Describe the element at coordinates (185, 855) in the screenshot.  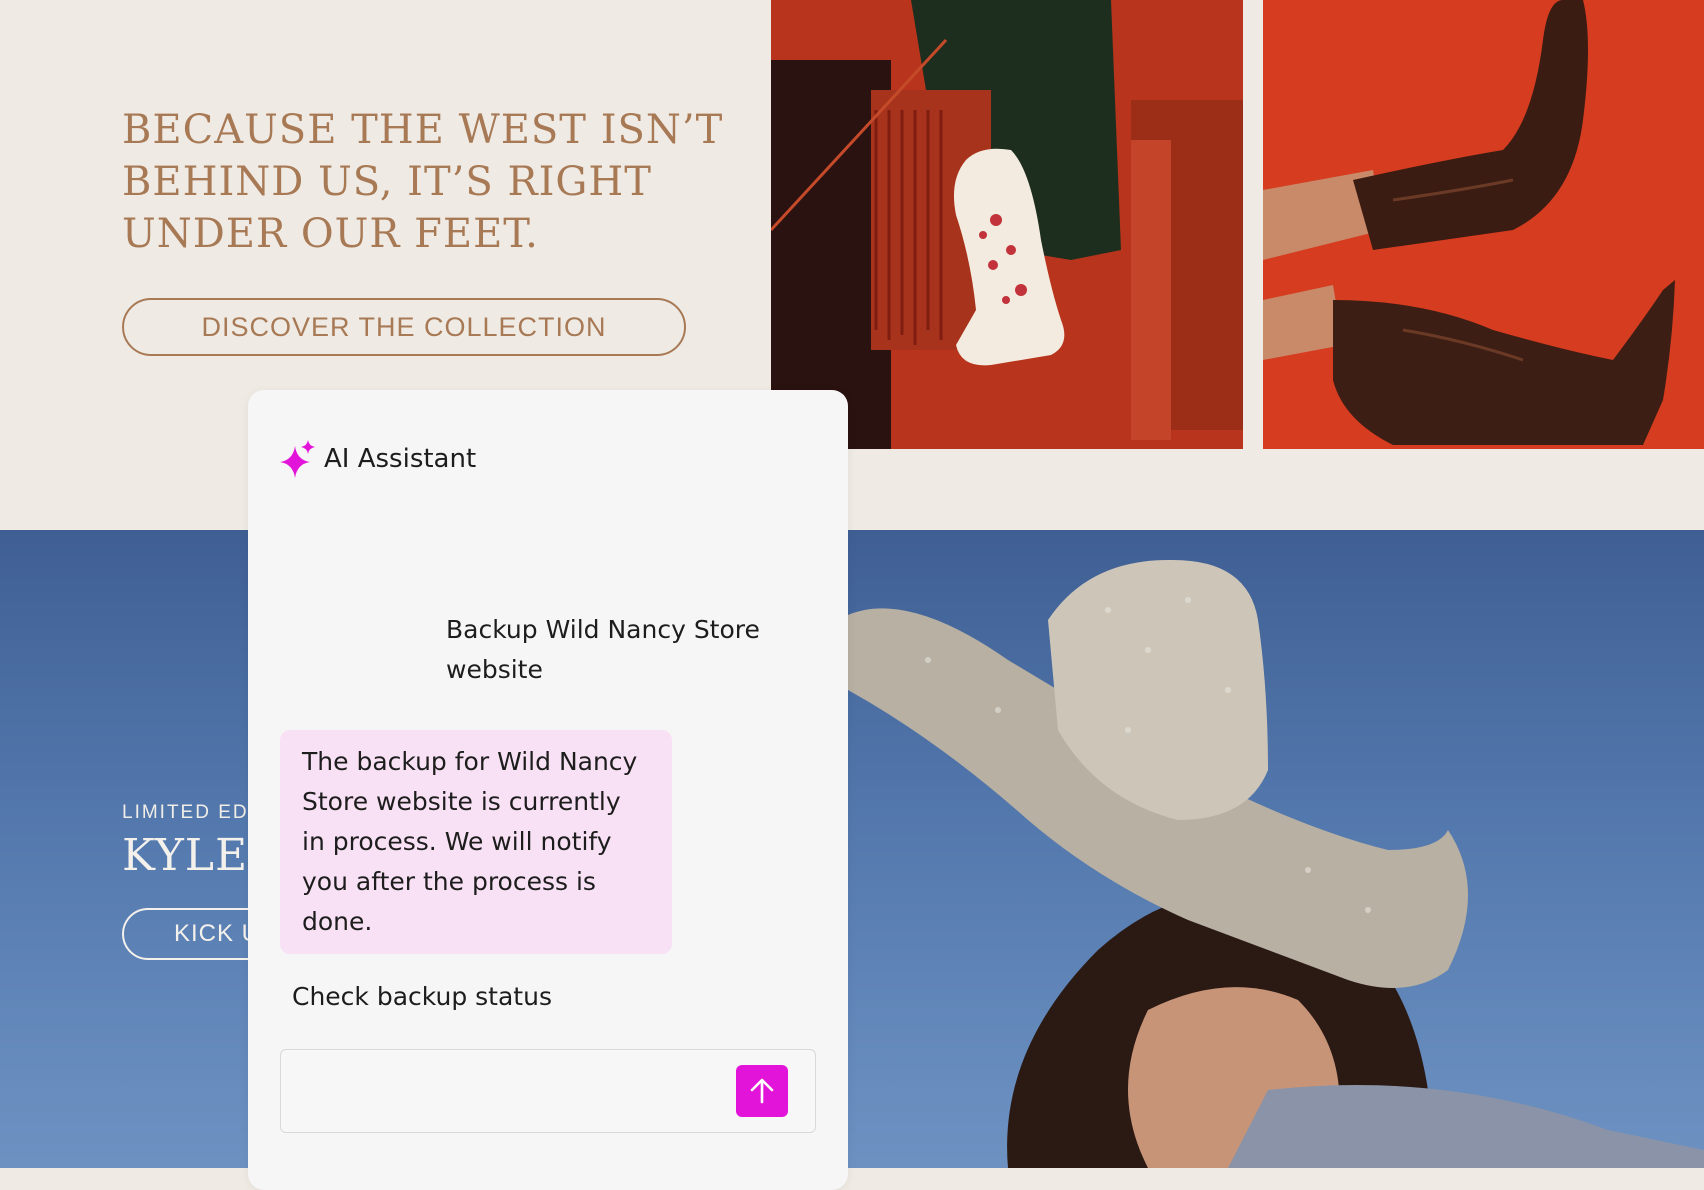
I see `feature-title: KYLE` at that location.